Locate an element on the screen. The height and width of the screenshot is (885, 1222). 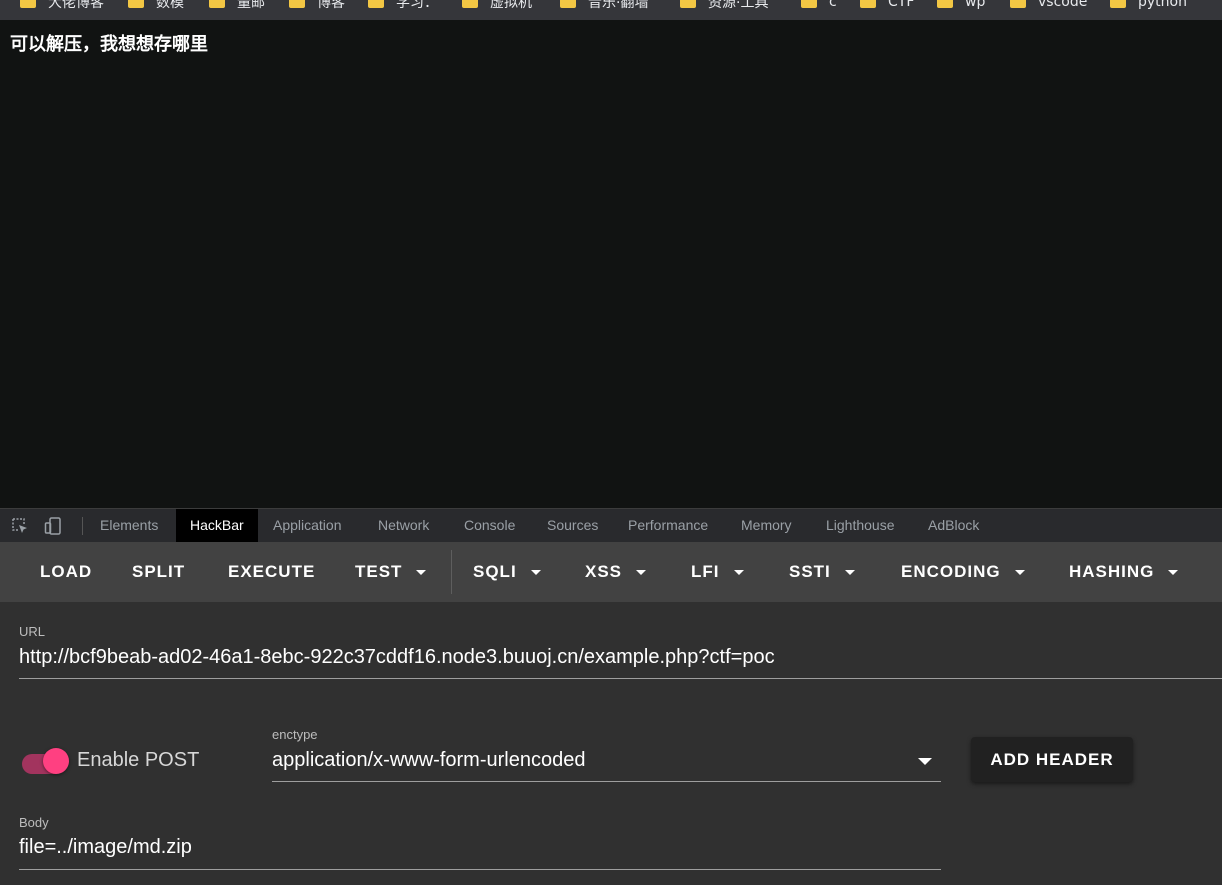
load-label: LOAD is located at coordinates (66, 571).